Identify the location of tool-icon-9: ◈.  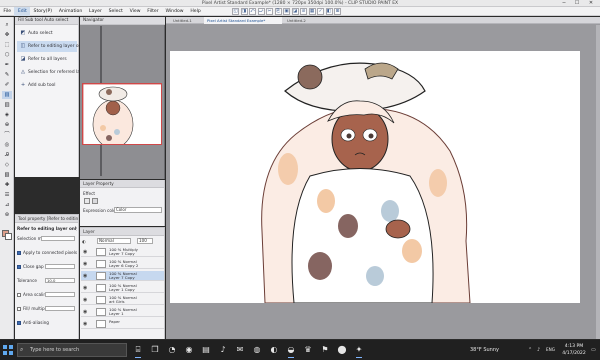
(7, 115).